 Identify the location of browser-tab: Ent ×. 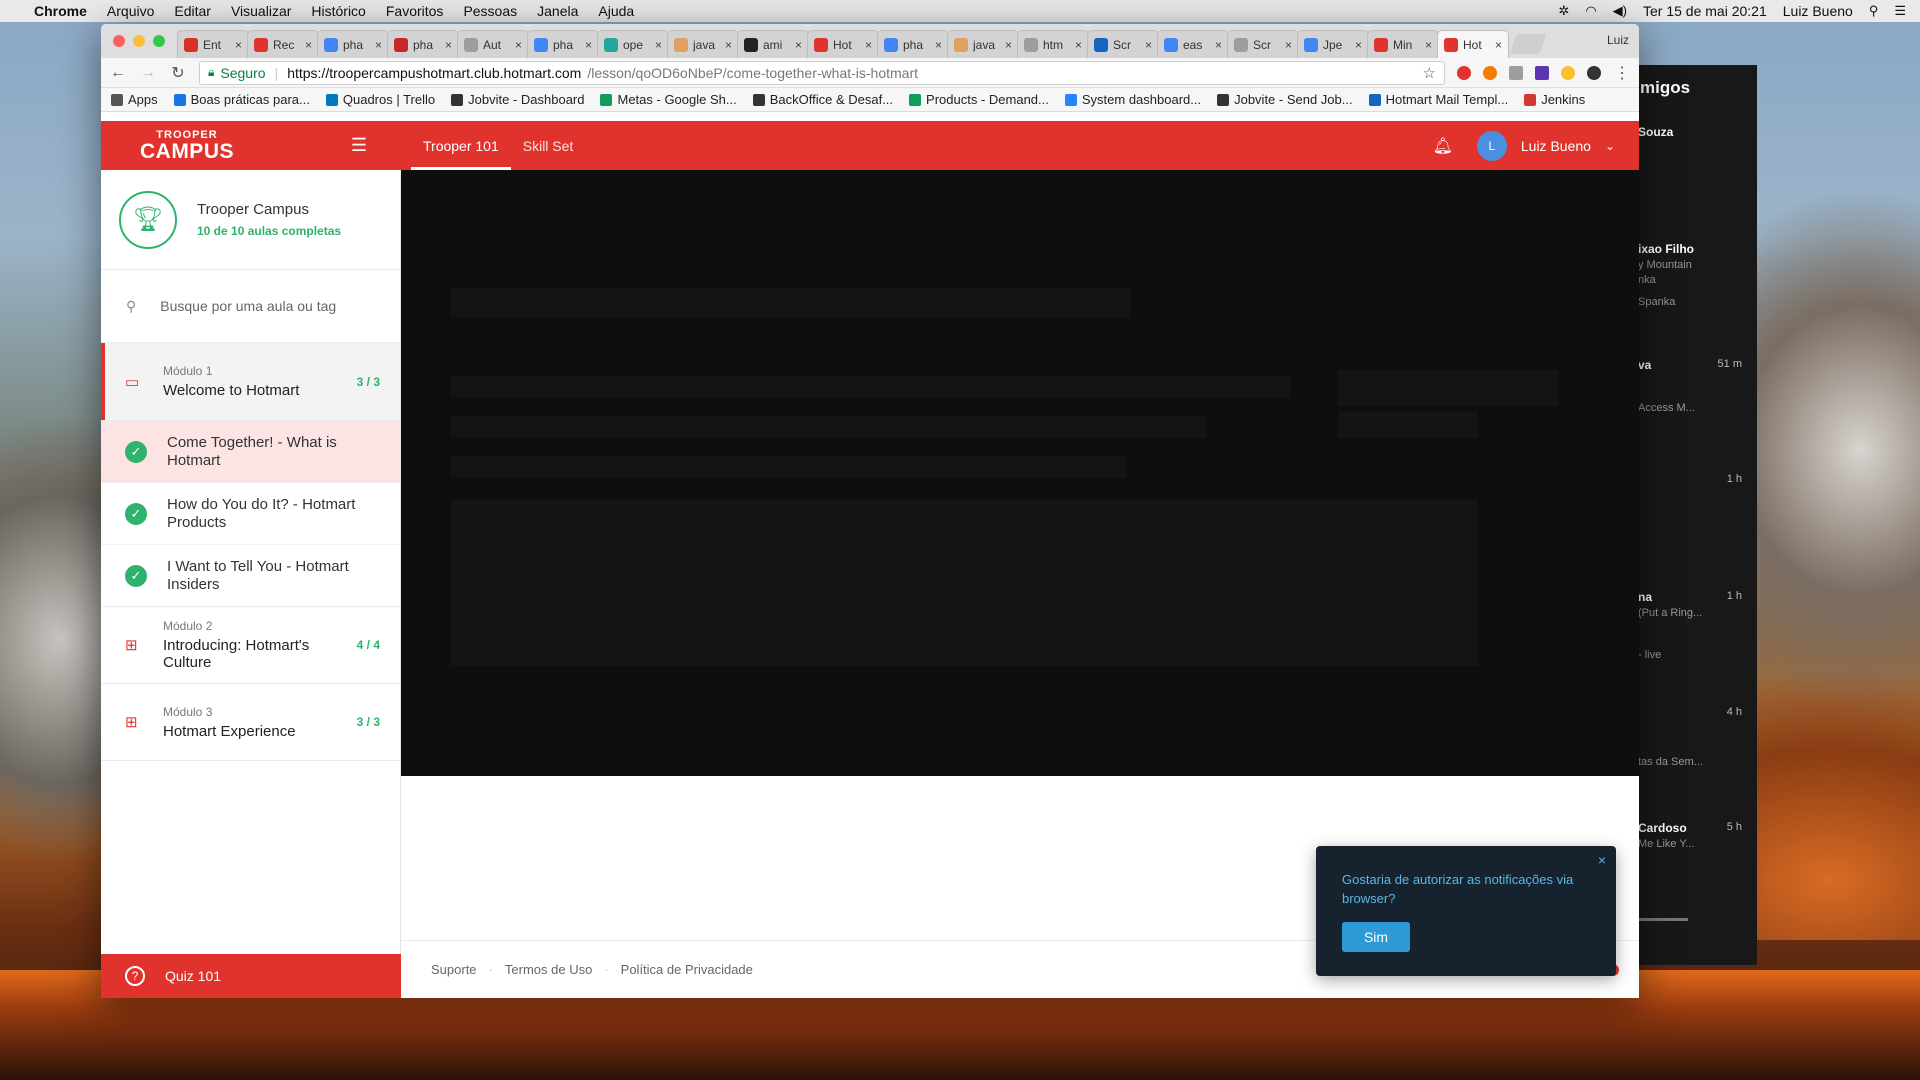
(213, 44).